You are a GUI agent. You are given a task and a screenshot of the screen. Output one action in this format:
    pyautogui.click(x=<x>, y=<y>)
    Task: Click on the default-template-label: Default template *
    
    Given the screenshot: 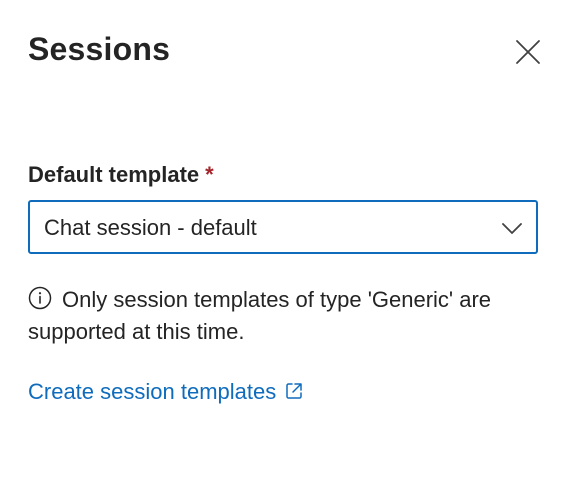 What is the action you would take?
    pyautogui.click(x=121, y=175)
    